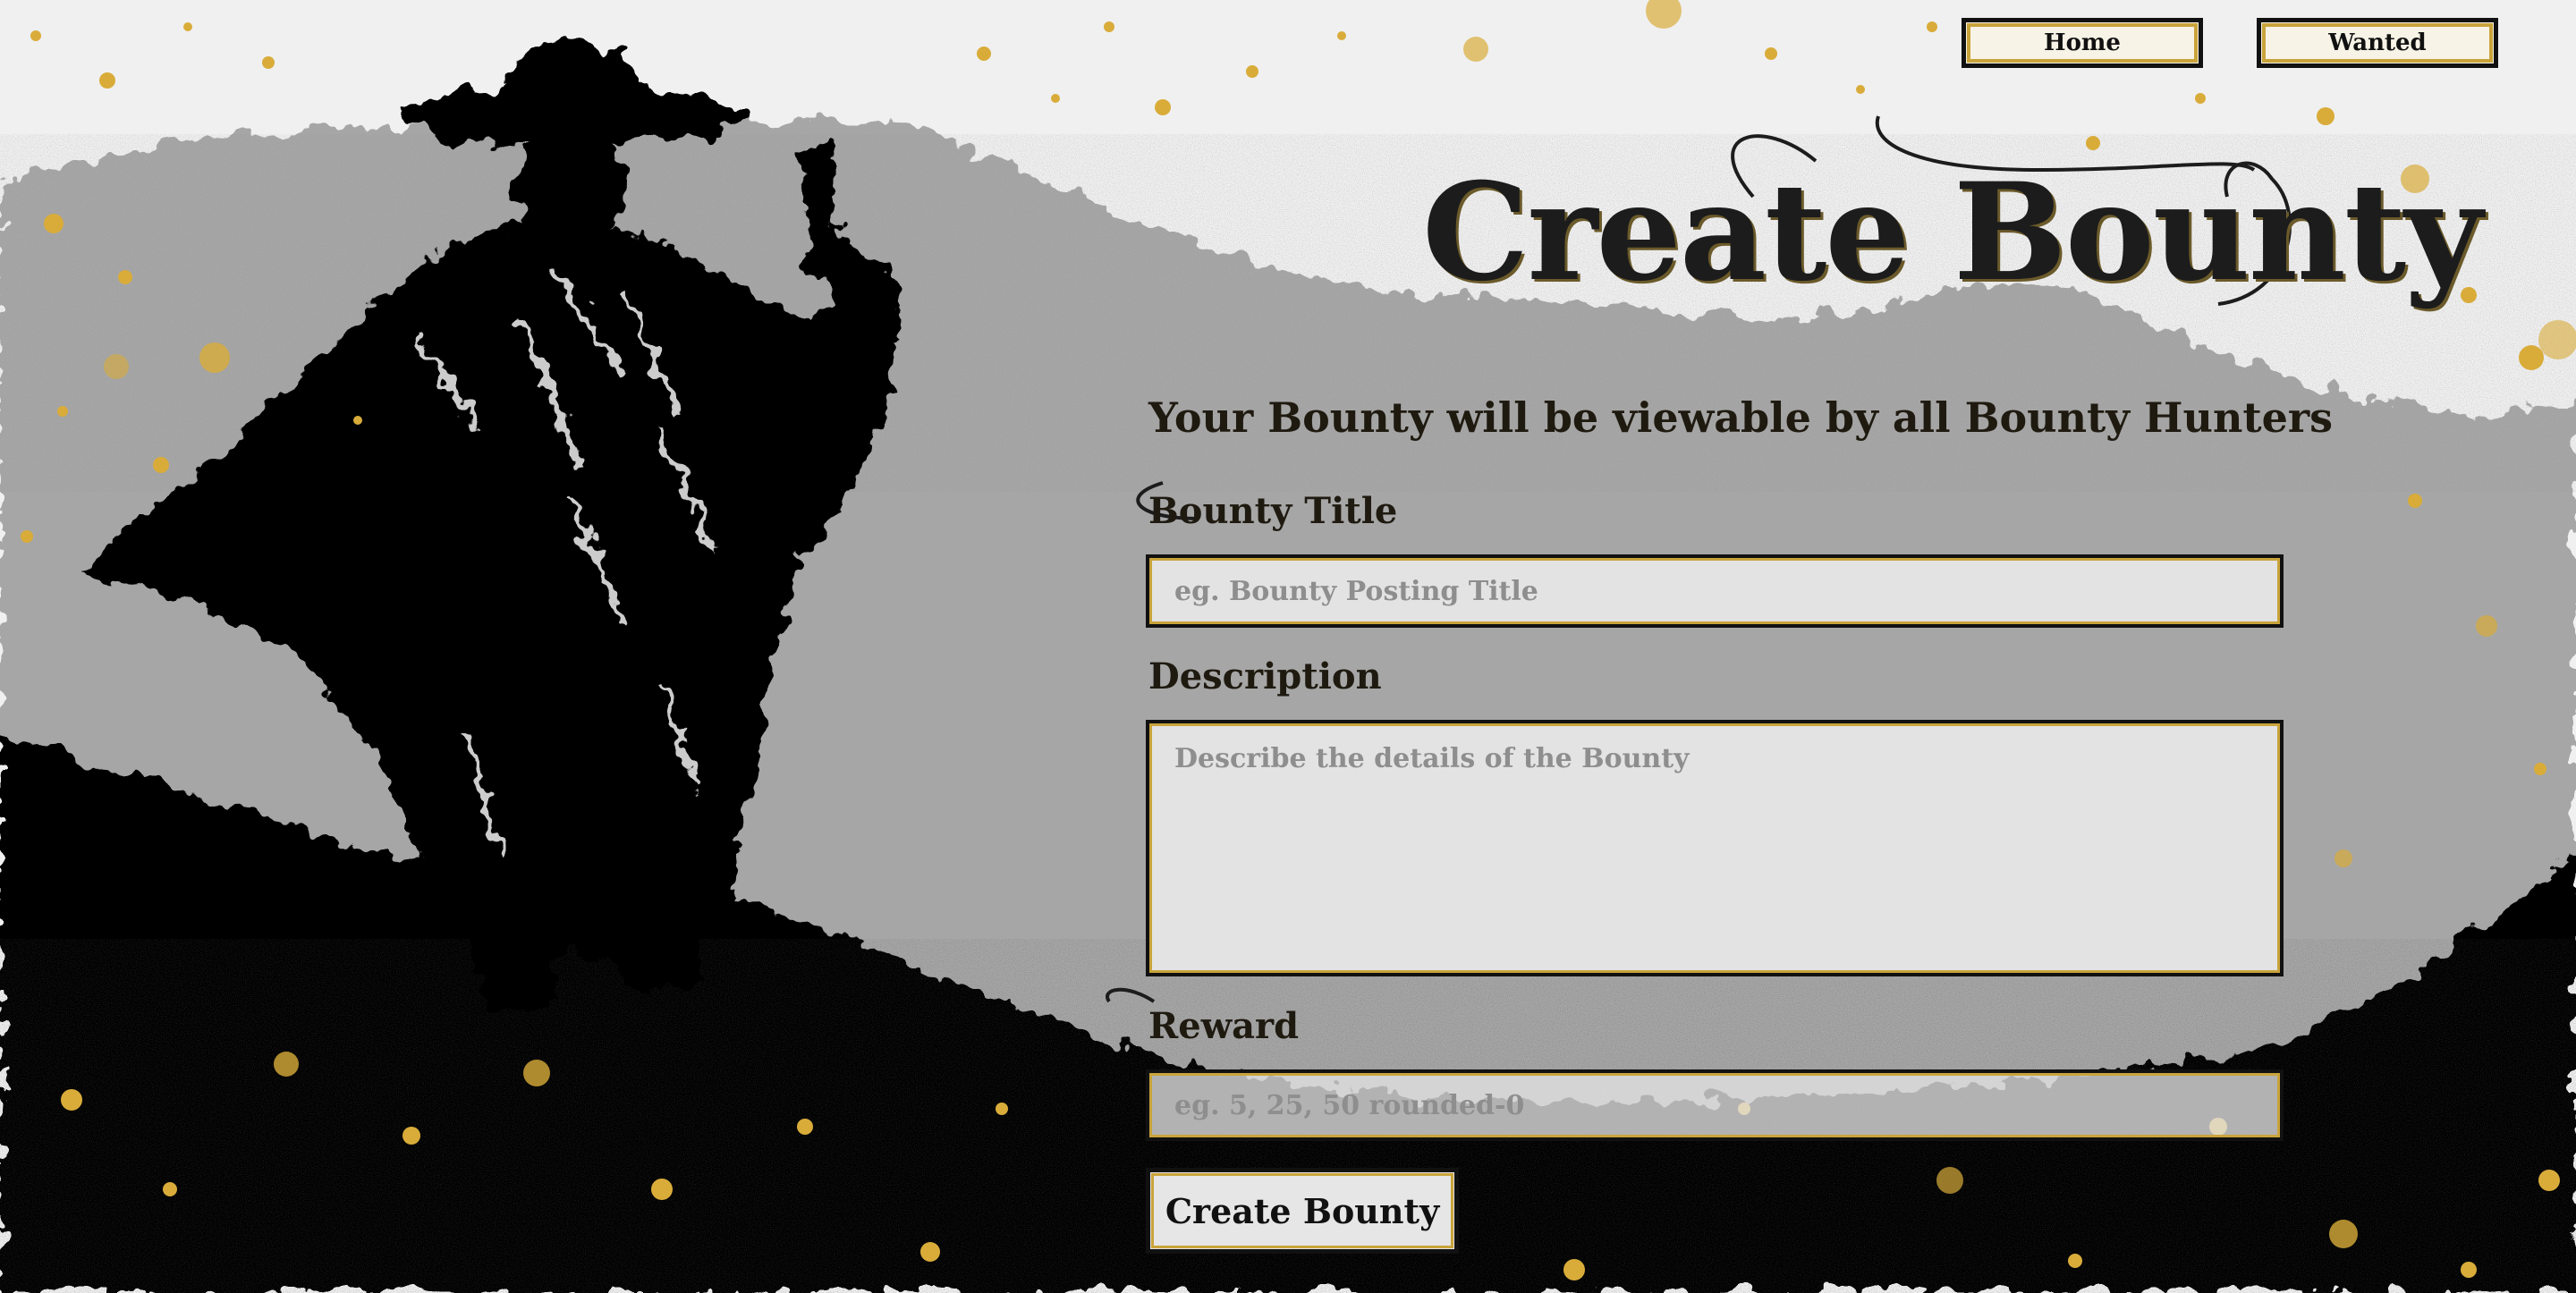  Describe the element at coordinates (2082, 43) in the screenshot. I see `home-button: Home` at that location.